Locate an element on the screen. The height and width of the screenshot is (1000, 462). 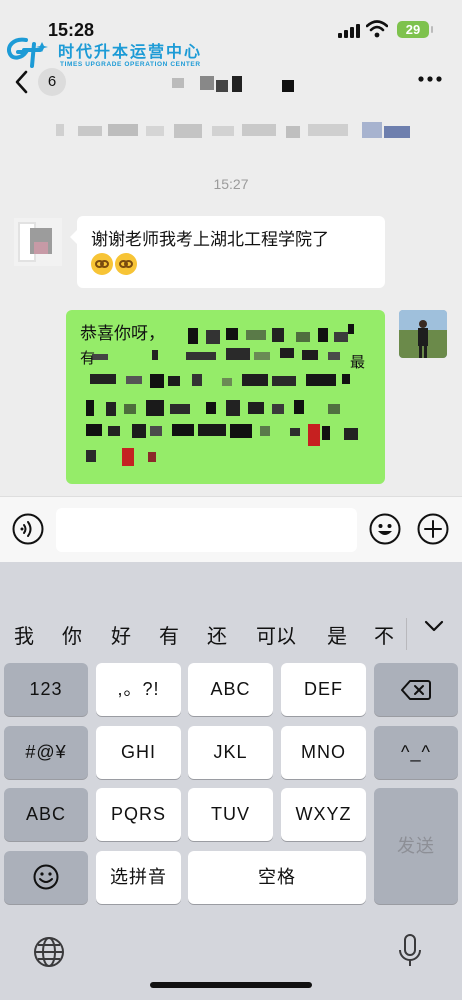
key-label: WXYZ is located at coordinates (323, 814).